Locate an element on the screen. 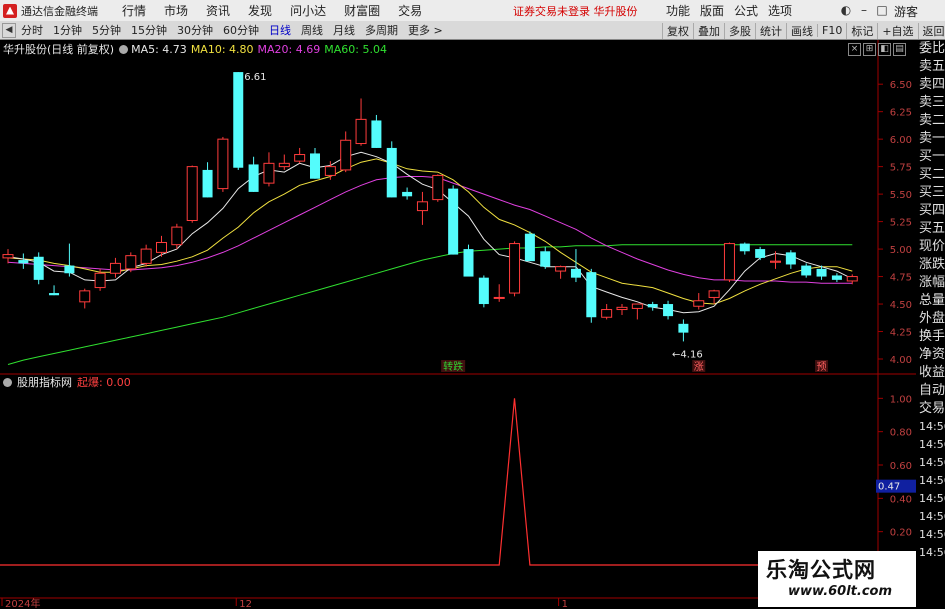 The image size is (945, 609). date-label: 2024年 is located at coordinates (22, 603).